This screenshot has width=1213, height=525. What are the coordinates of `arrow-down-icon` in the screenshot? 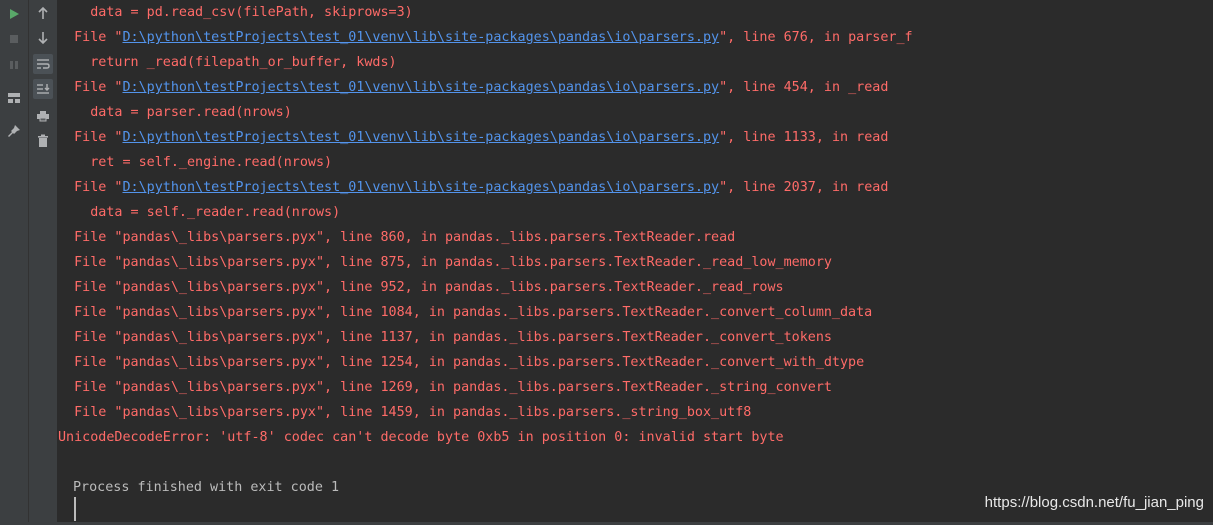 It's located at (43, 38).